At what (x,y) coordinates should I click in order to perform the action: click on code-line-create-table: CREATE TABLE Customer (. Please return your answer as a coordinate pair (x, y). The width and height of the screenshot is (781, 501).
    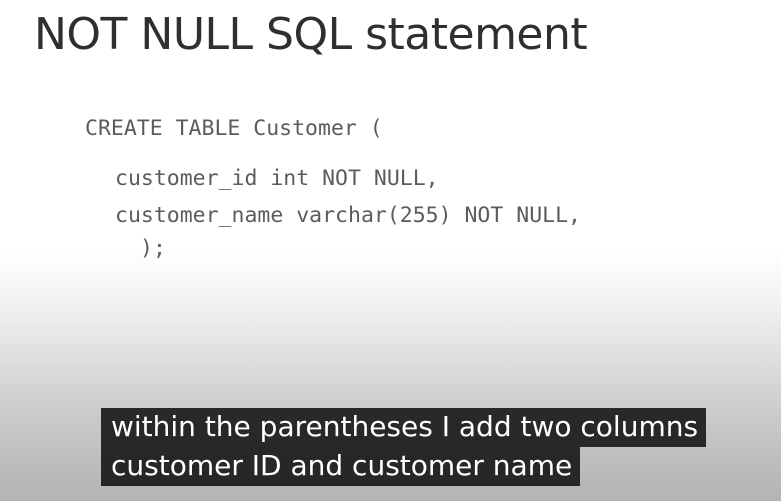
    Looking at the image, I should click on (234, 128).